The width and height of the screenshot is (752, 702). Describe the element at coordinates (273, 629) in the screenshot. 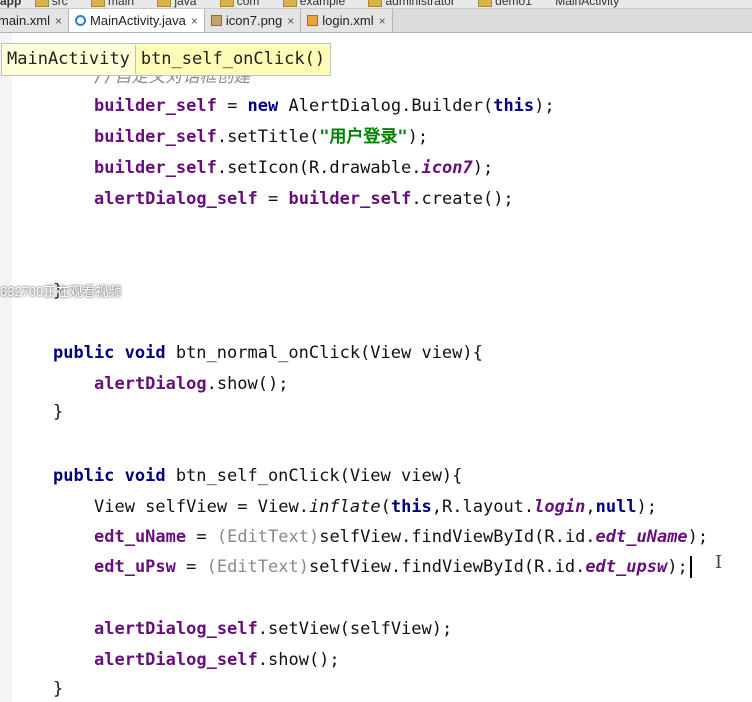

I see `code-line: alertDialog_self.setView(selfView);` at that location.